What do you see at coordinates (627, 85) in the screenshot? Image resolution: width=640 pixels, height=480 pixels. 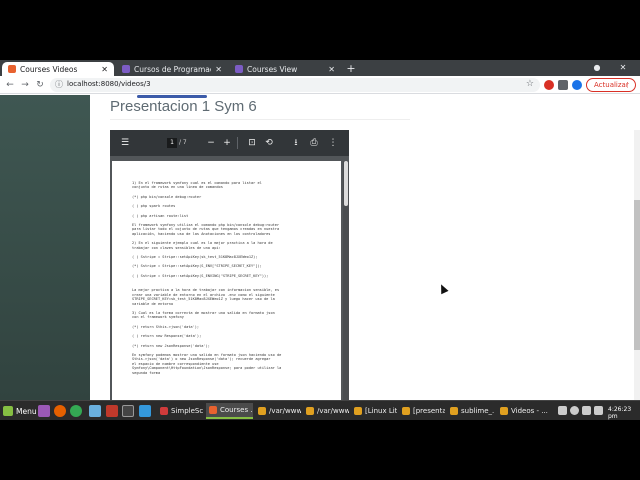 I see `browser-menu-icon: ⋮` at bounding box center [627, 85].